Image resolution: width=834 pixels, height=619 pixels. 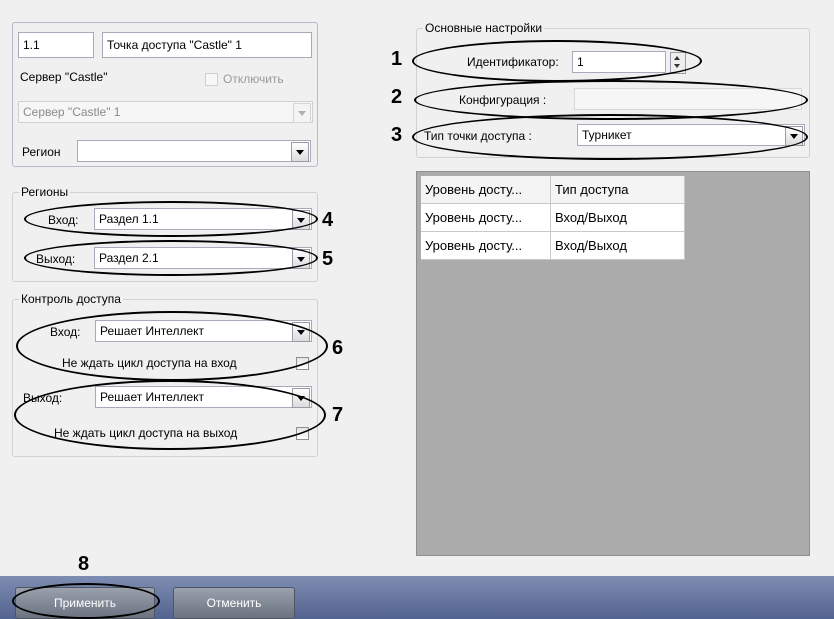 I want to click on callout-number-5: 5, so click(x=328, y=259).